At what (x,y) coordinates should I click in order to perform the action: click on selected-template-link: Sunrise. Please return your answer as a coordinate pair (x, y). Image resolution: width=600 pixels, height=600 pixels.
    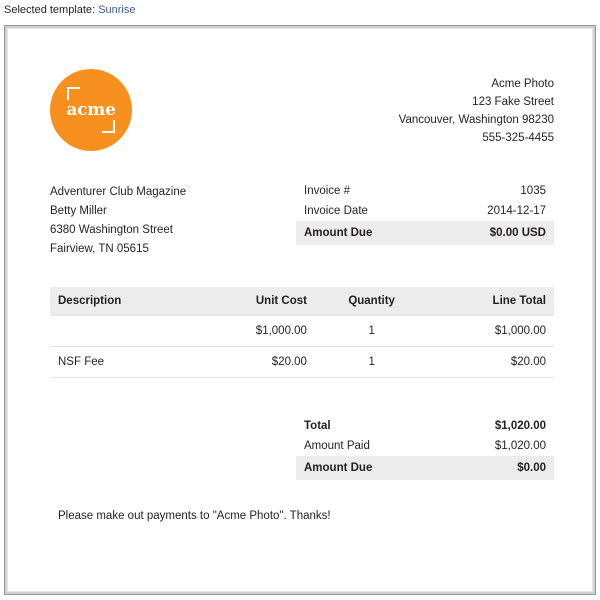
    Looking at the image, I should click on (116, 10).